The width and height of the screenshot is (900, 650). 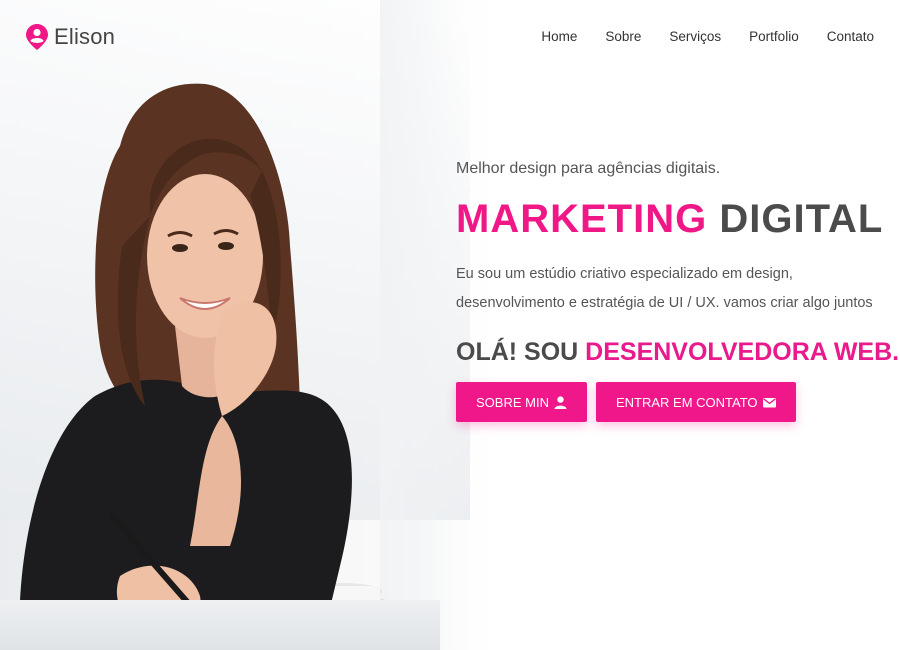 I want to click on envelope-icon, so click(x=769, y=402).